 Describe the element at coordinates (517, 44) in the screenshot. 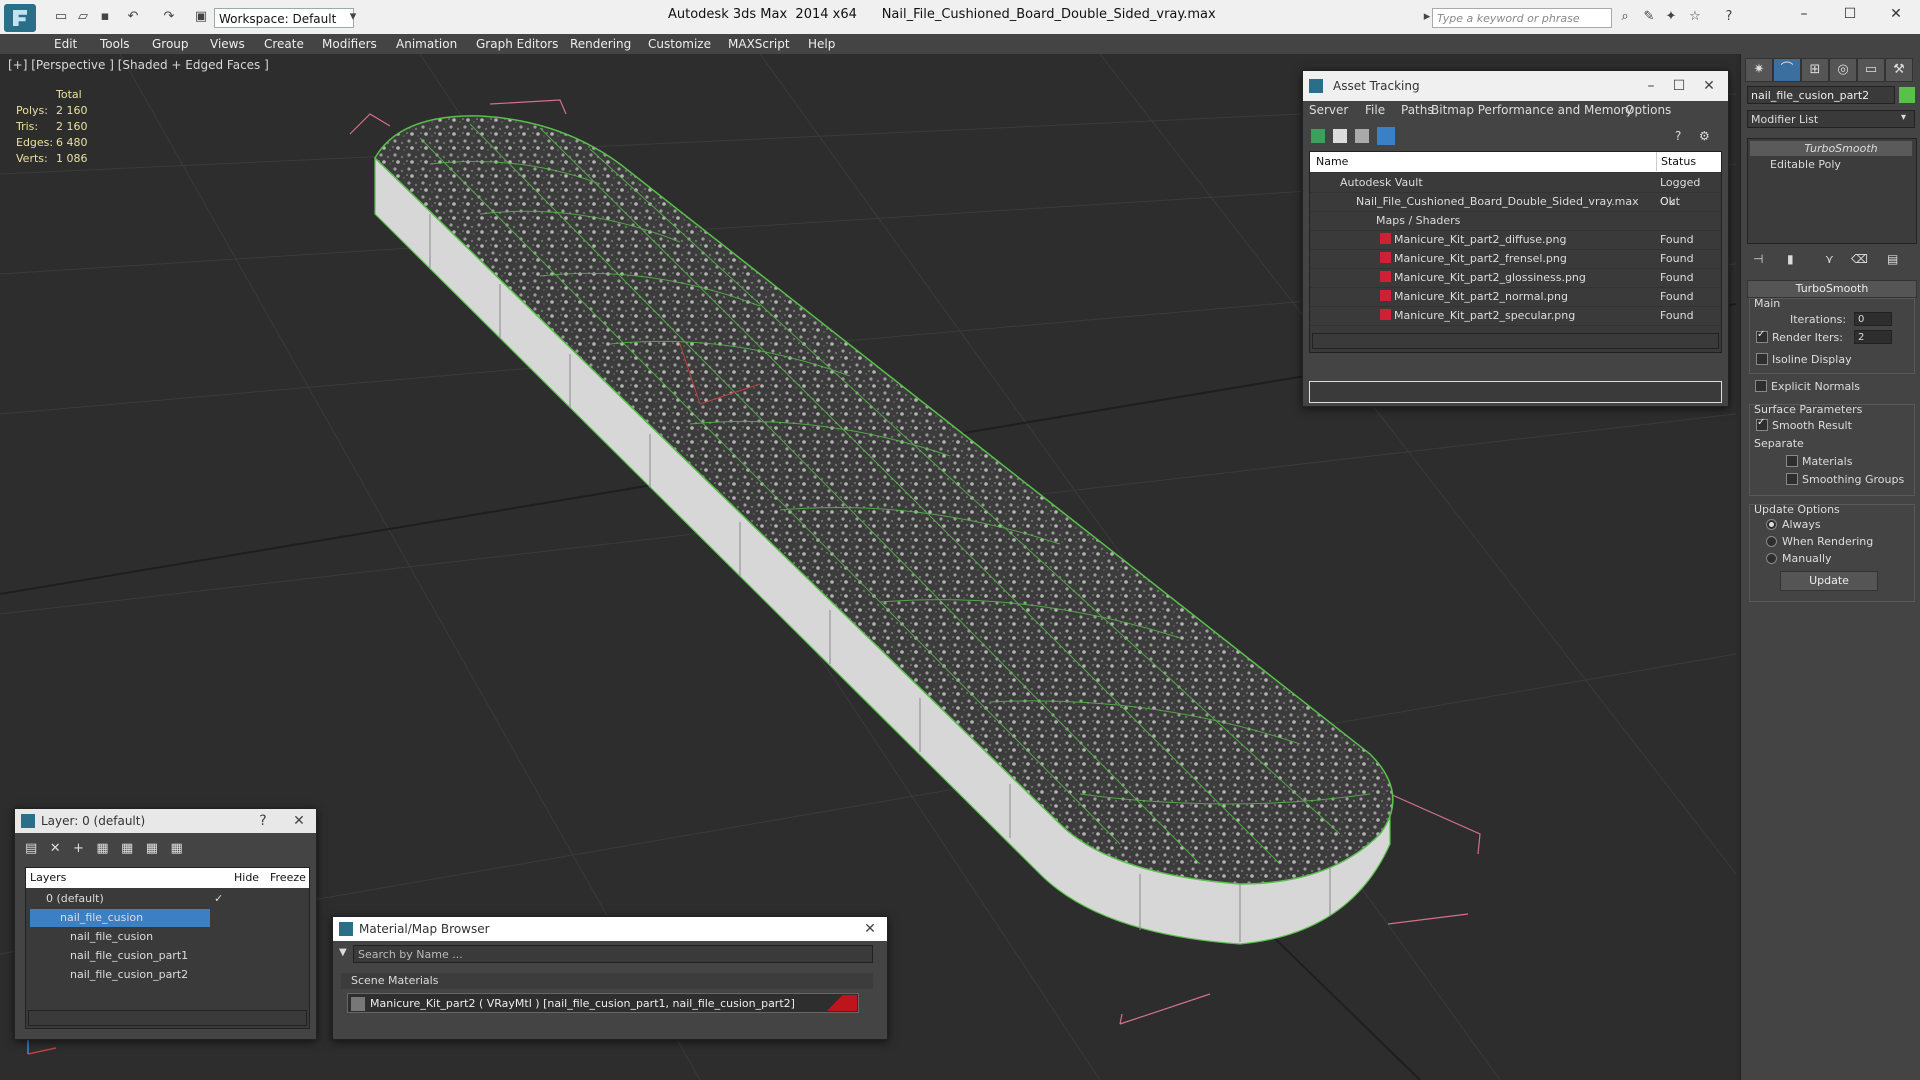

I see `menu-graph-editors: Graph Editors` at that location.